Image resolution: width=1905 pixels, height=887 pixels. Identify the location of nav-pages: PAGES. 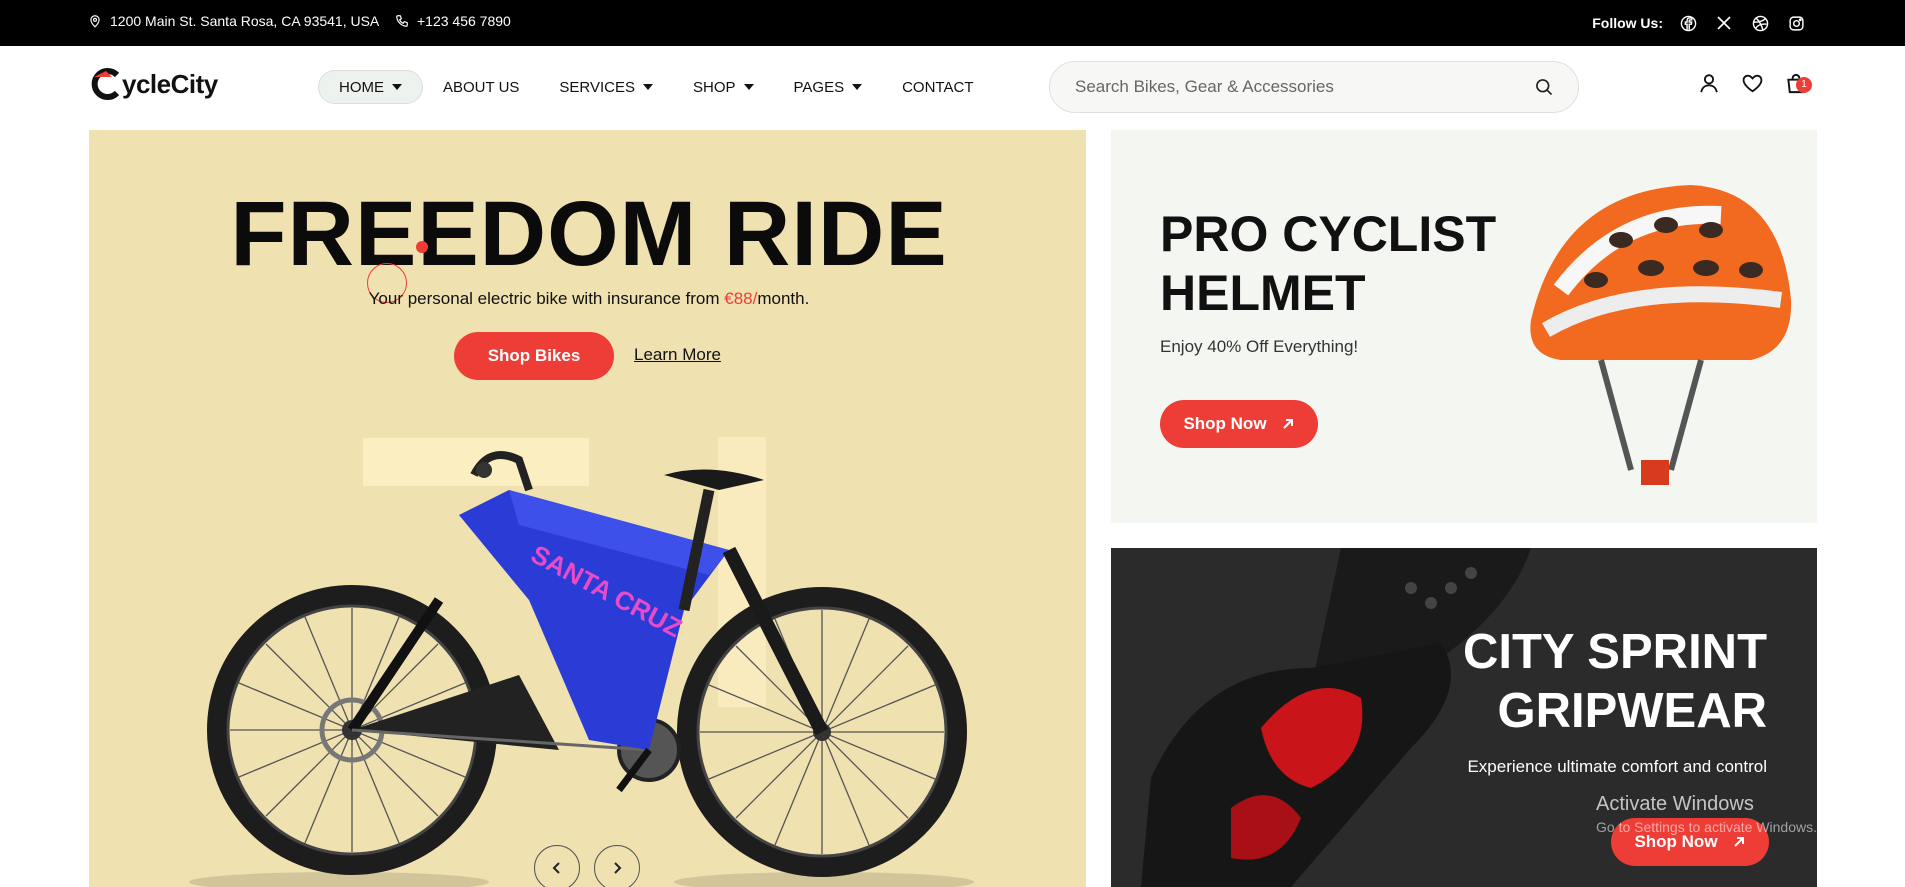
(828, 87).